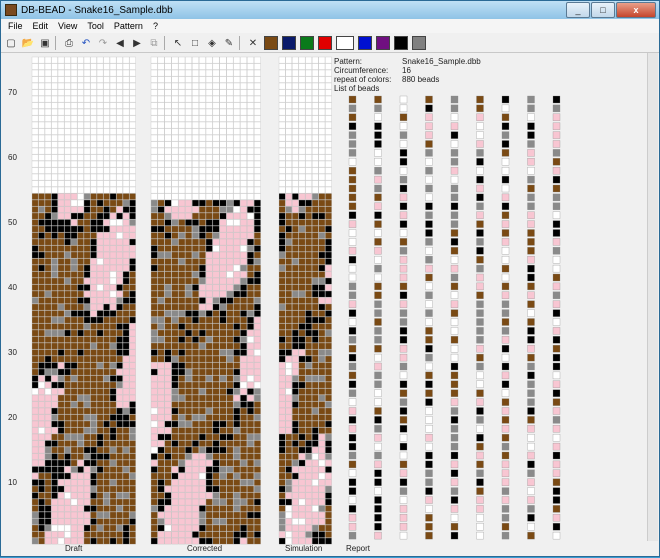 The height and width of the screenshot is (558, 660). I want to click on repeat-label: repeat of colors:, so click(363, 79).